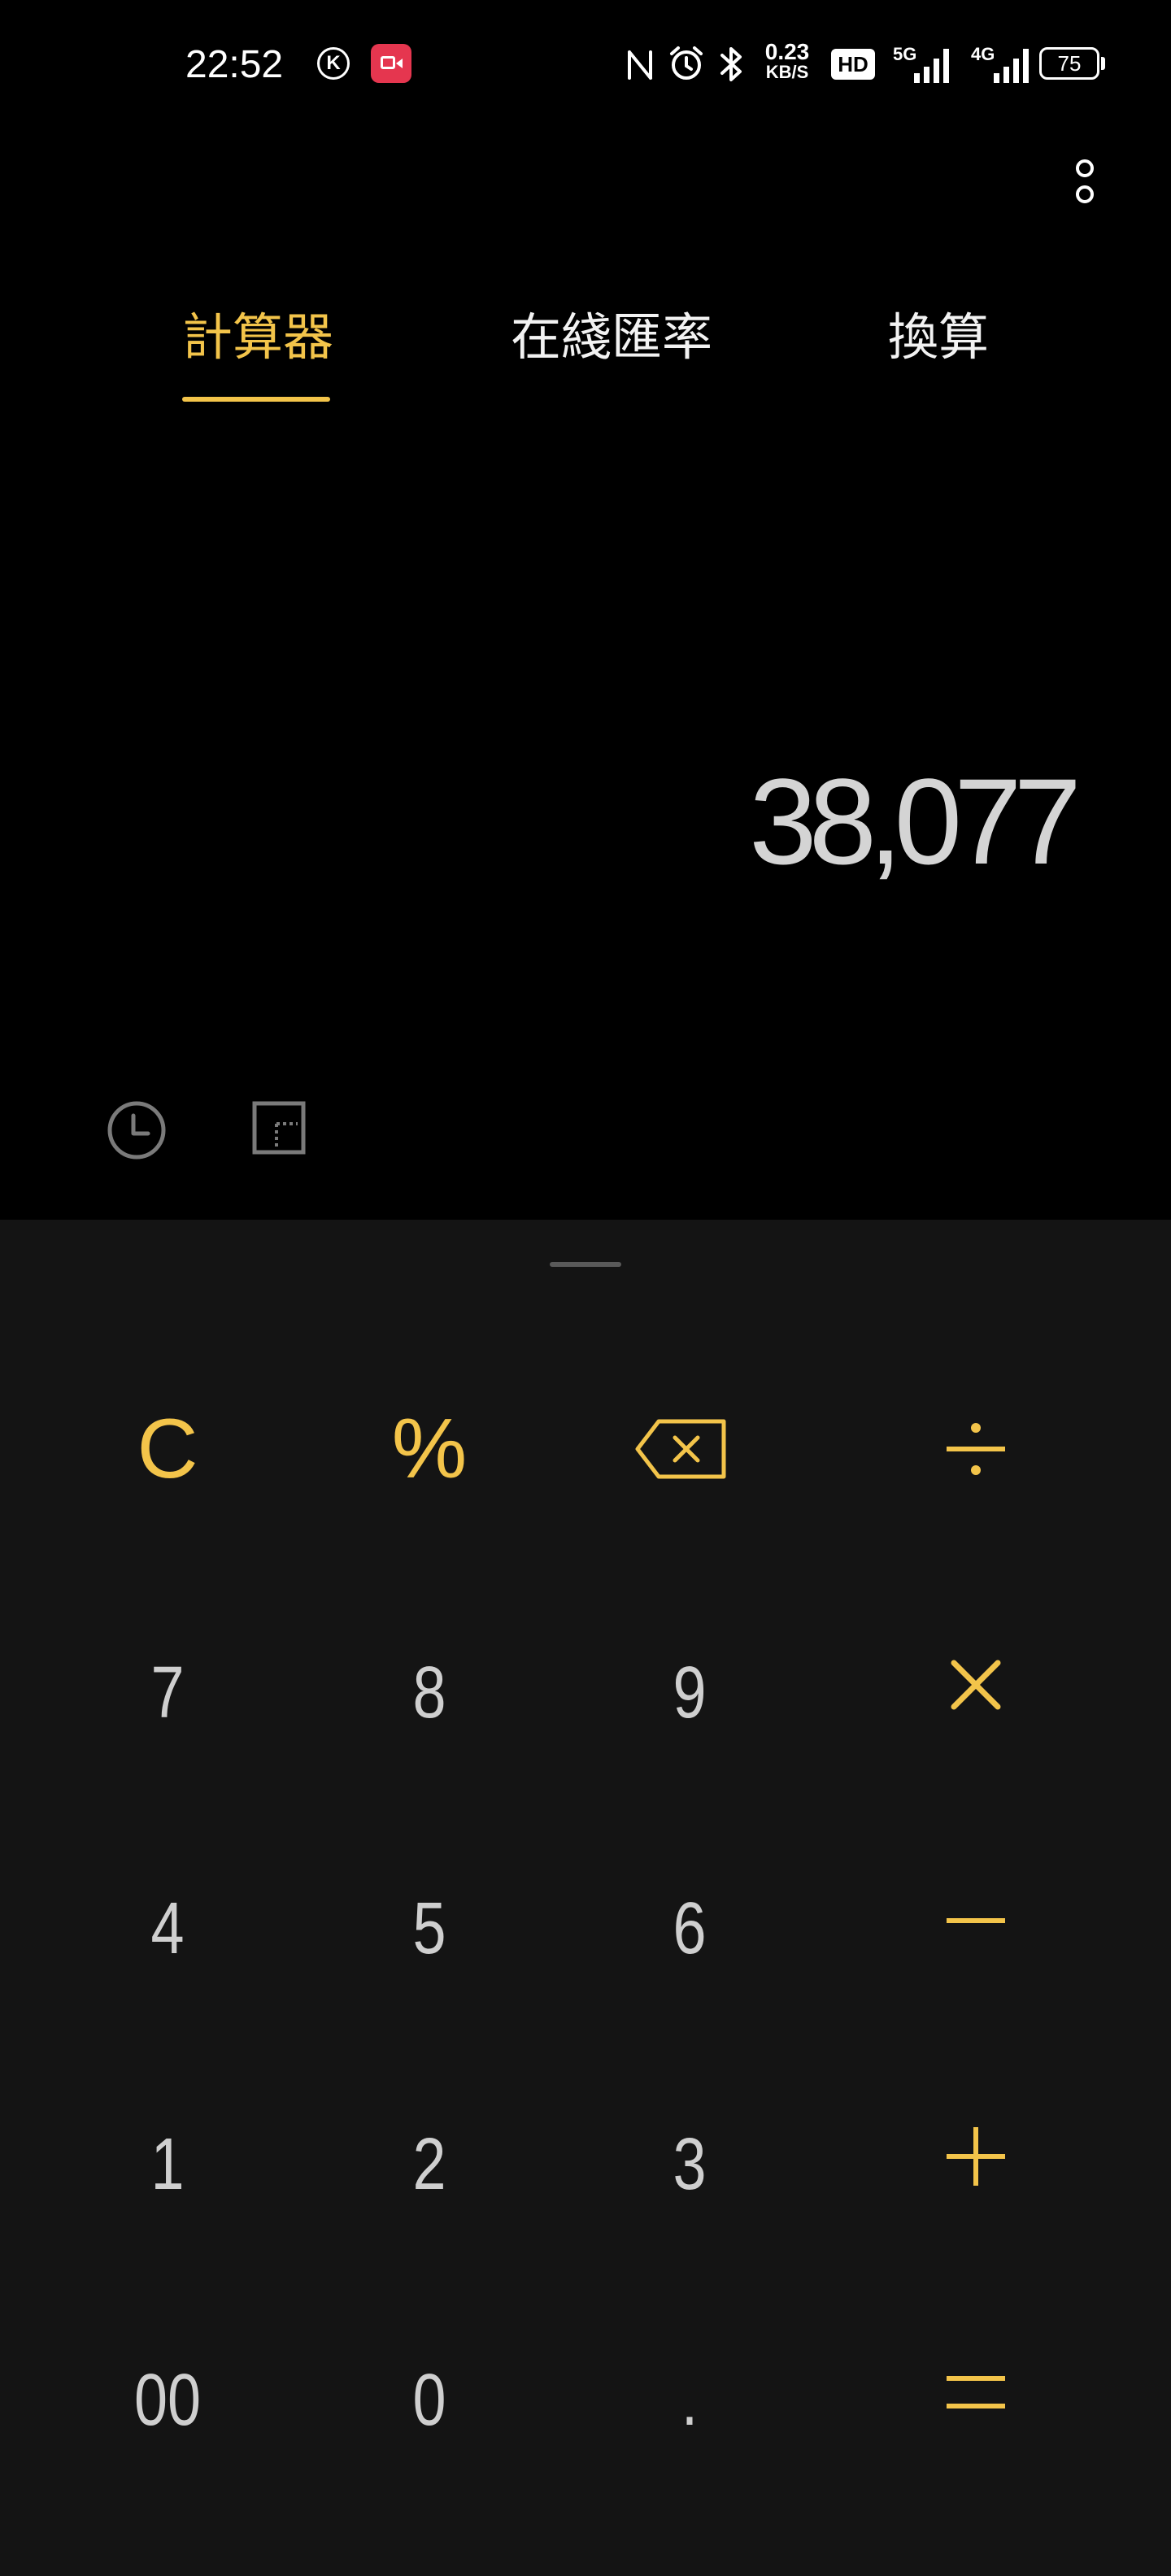 This screenshot has height=2576, width=1171. Describe the element at coordinates (391, 64) in the screenshot. I see `screen-record-icon` at that location.